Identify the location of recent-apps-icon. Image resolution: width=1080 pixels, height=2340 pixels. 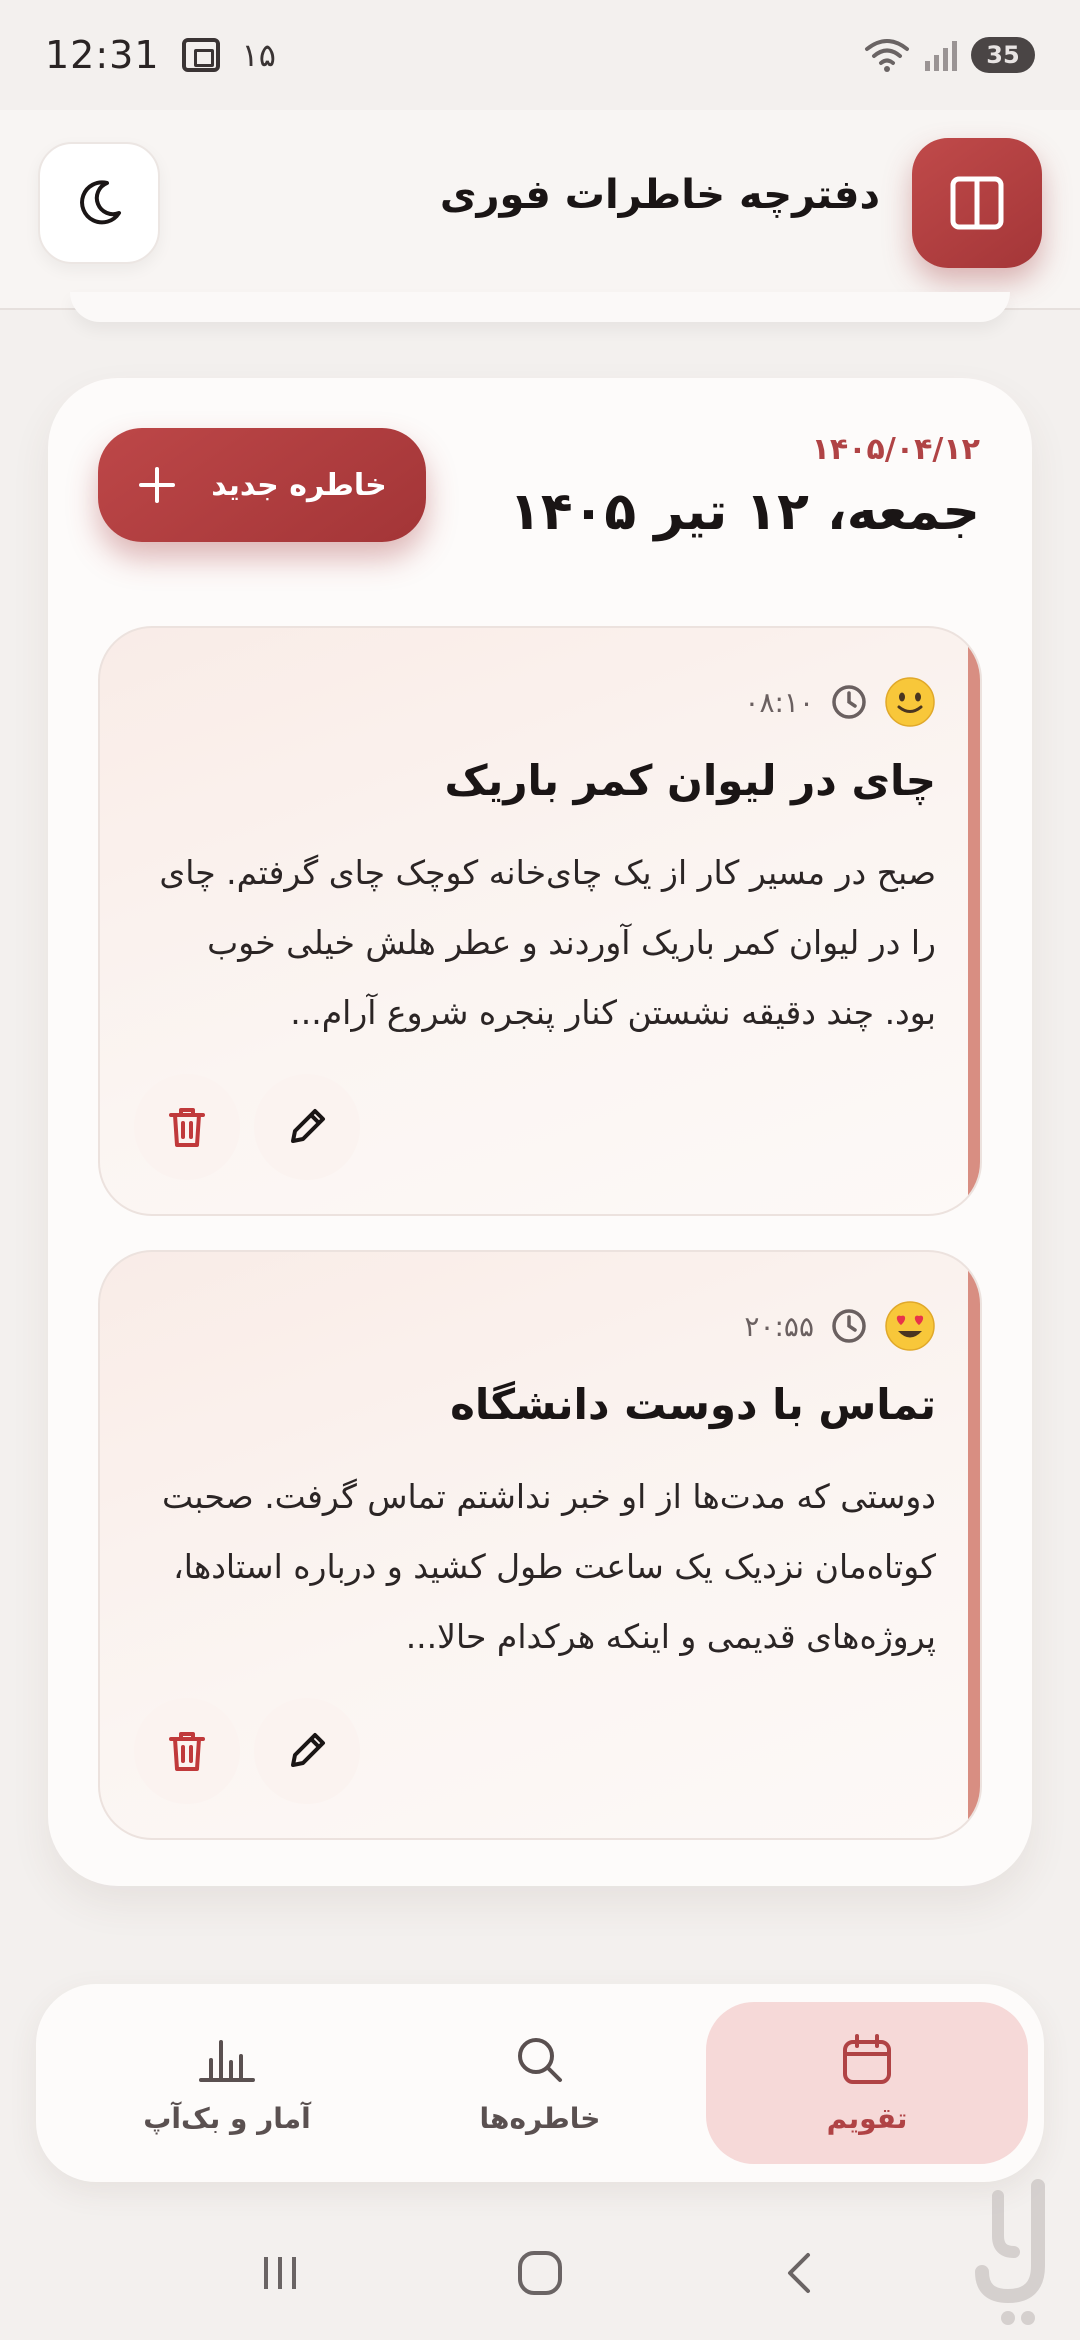
(280, 2273).